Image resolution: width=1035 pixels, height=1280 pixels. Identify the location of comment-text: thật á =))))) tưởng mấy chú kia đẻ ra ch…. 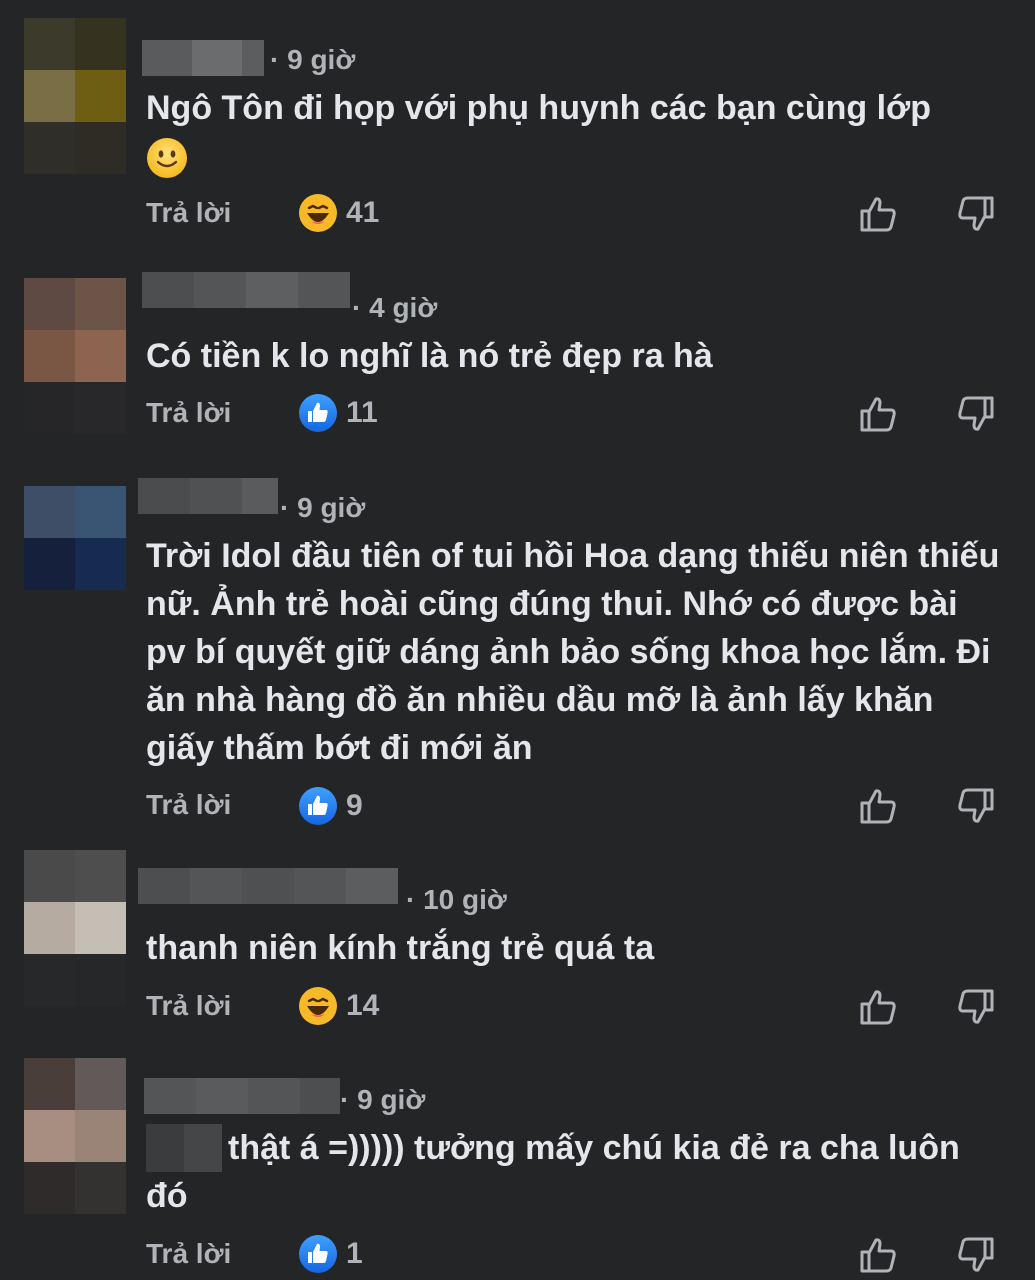
(576, 1172).